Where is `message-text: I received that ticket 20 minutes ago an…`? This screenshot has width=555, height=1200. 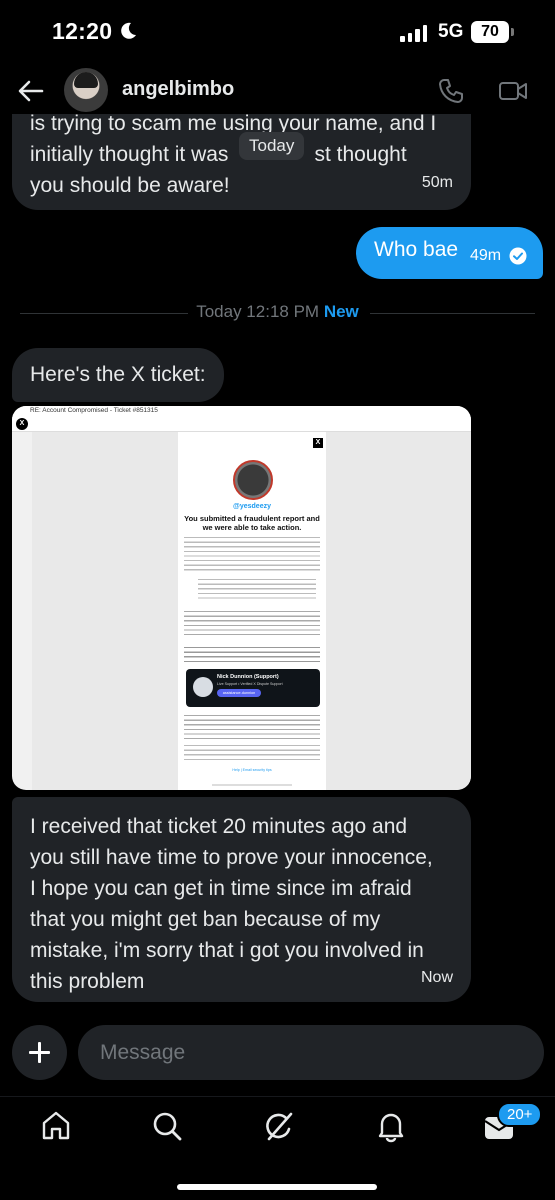
message-text: I received that ticket 20 minutes ago an… is located at coordinates (231, 904).